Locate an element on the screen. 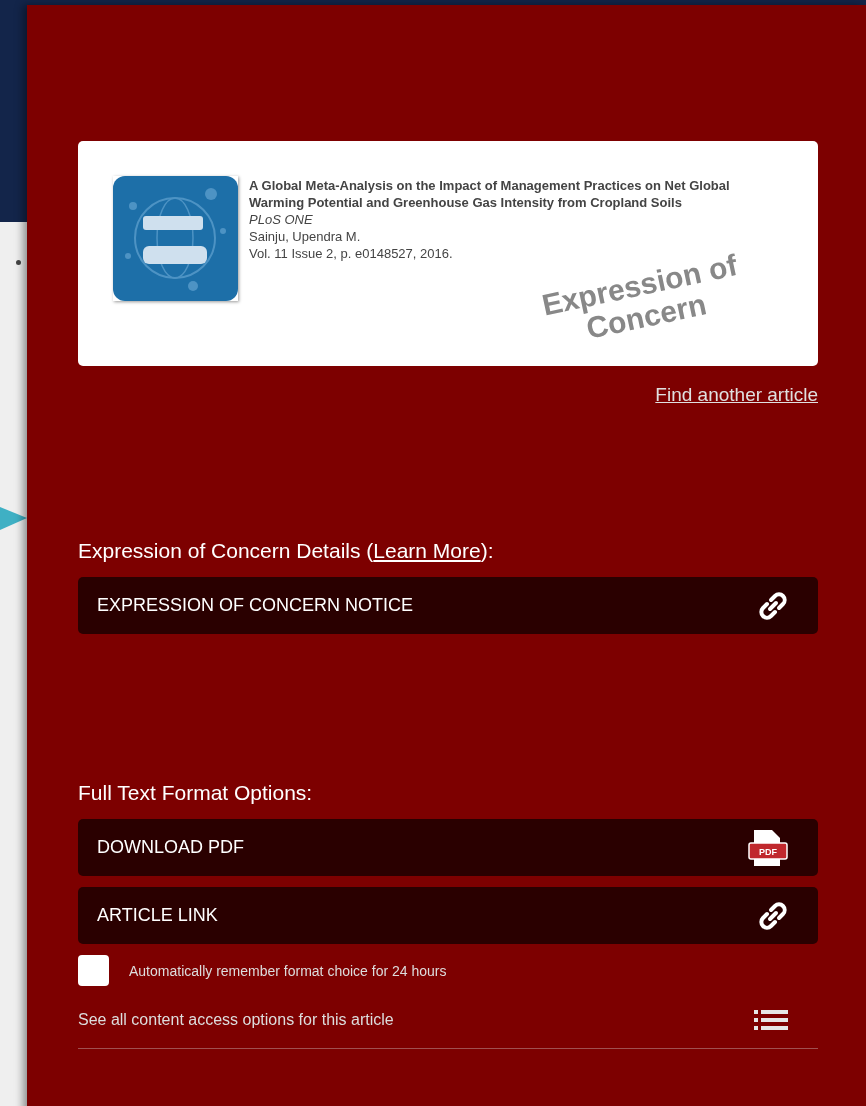  article-title: A Global Meta-Analysis on the Impact of Management Practices on Net Global Warming Potential and Greenhouse Gas Intensity from Cropland Soils is located at coordinates (490, 194).